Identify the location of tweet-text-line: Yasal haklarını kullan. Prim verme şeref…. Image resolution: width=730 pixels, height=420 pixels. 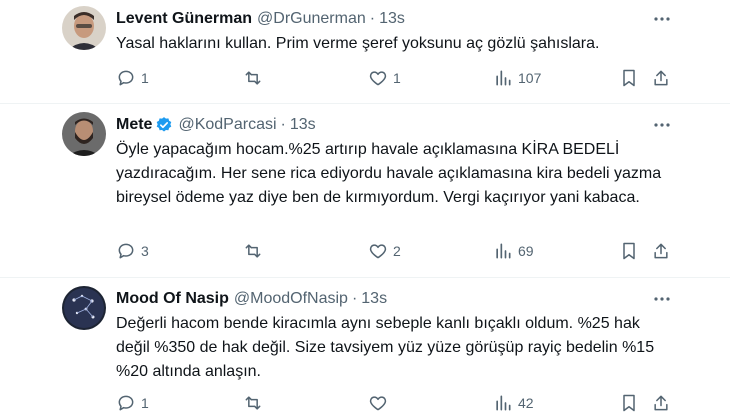
(358, 43).